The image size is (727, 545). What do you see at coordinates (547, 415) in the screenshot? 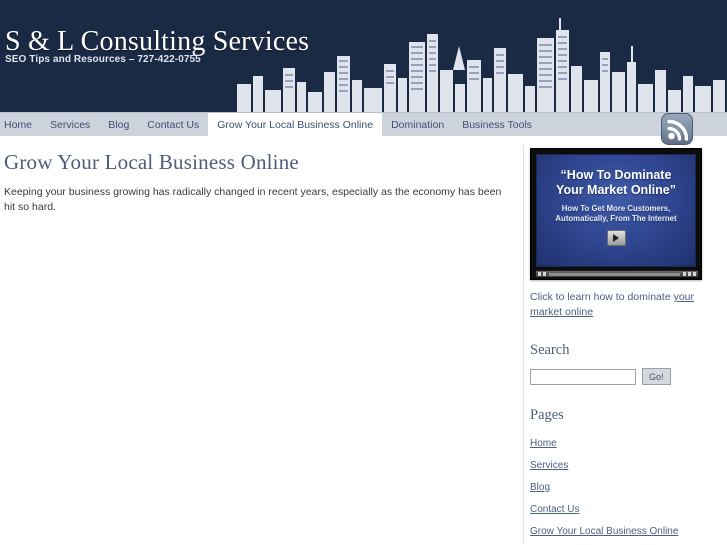
I see `pages-widget-title: Pages` at bounding box center [547, 415].